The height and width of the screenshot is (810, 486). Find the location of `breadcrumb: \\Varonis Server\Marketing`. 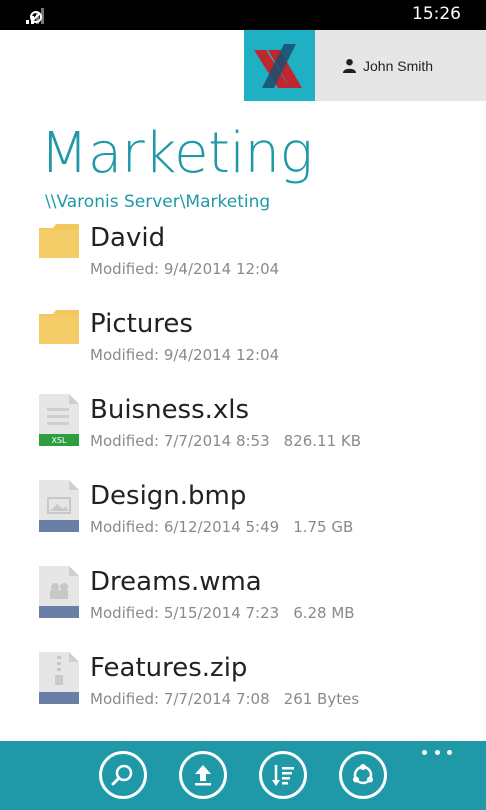

breadcrumb: \\Varonis Server\Marketing is located at coordinates (158, 202).